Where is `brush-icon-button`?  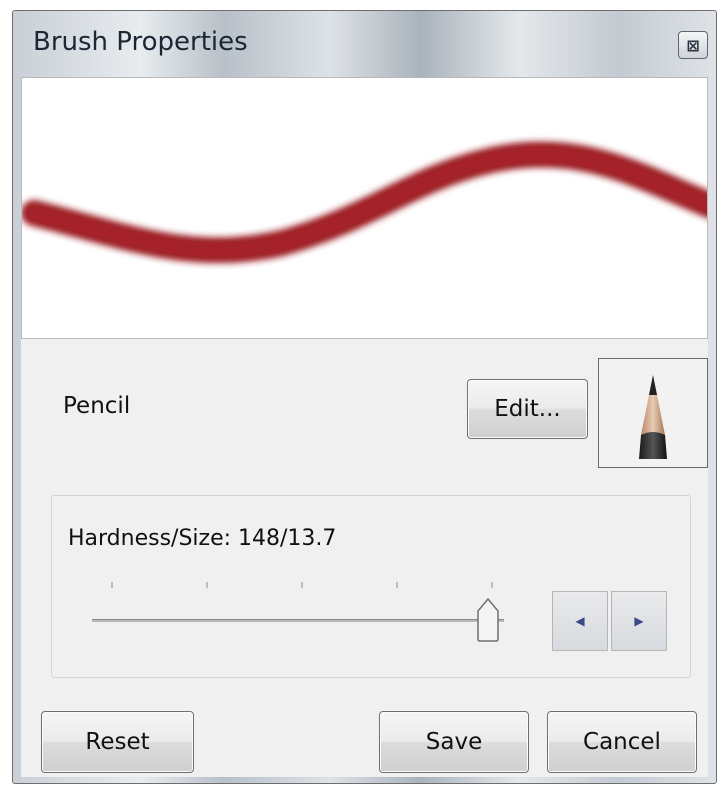
brush-icon-button is located at coordinates (653, 413).